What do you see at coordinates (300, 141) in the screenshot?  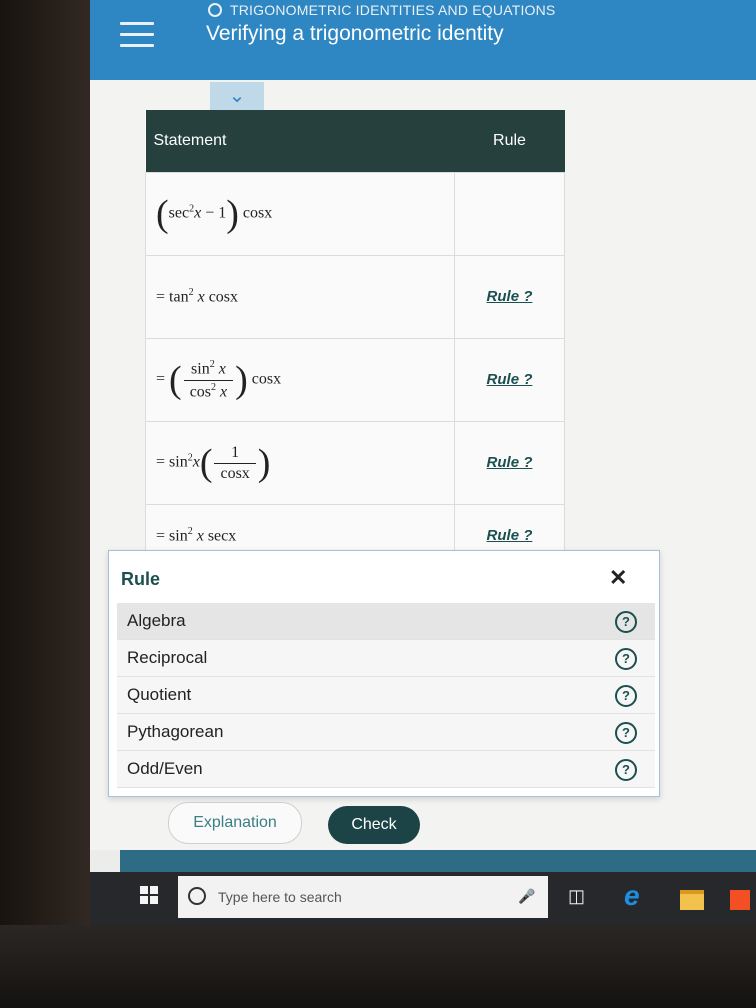 I see `statement-header: Statement` at bounding box center [300, 141].